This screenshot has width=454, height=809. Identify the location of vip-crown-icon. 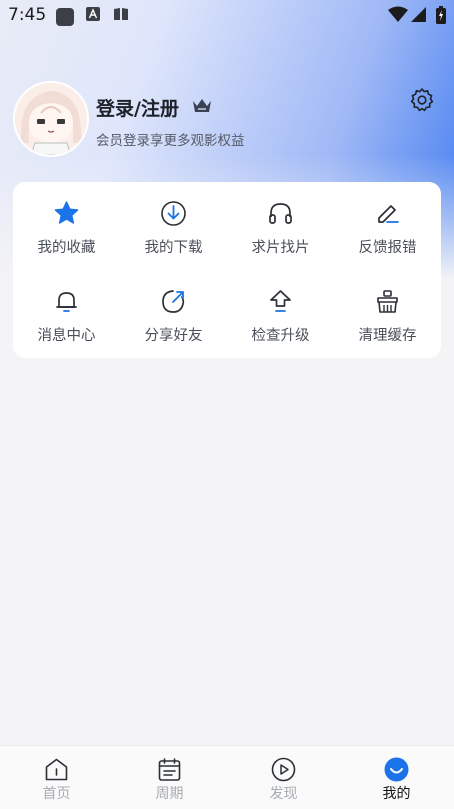
(202, 105).